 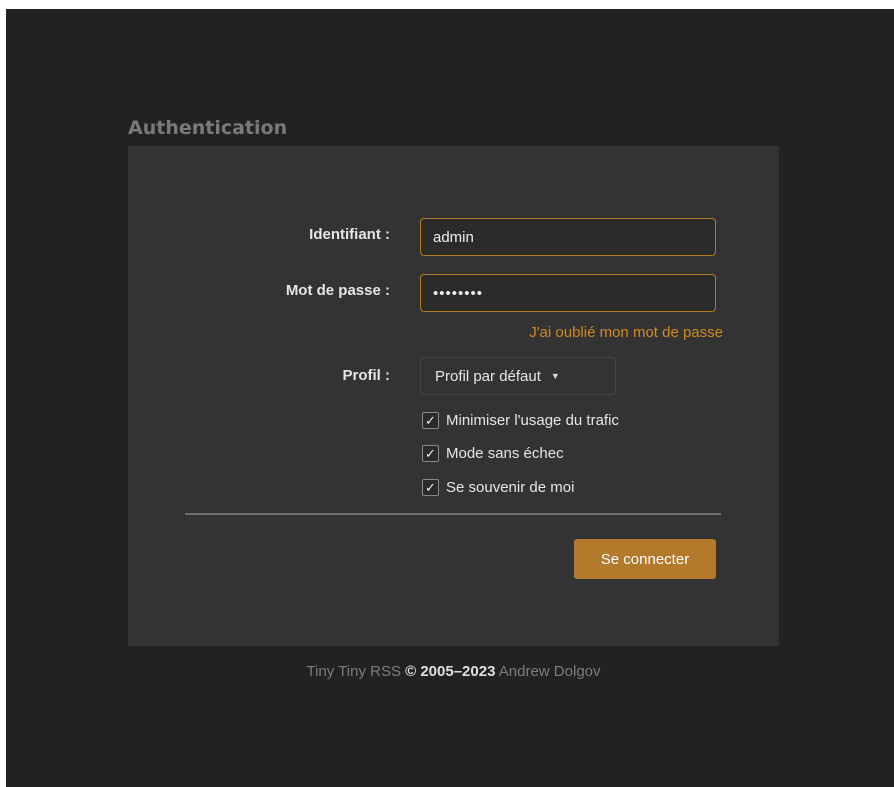 What do you see at coordinates (488, 376) in the screenshot?
I see `profile-select-value: Profil par défaut` at bounding box center [488, 376].